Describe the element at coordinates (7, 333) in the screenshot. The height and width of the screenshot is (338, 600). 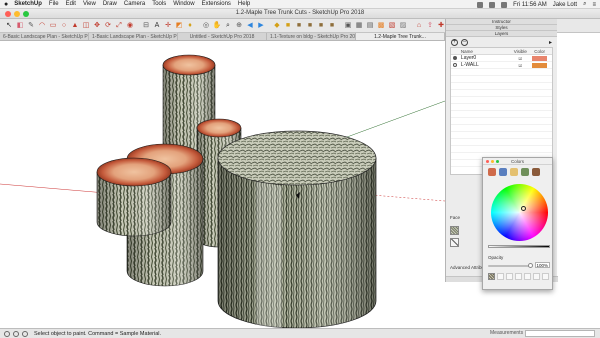
I see `geo-location-icon` at that location.